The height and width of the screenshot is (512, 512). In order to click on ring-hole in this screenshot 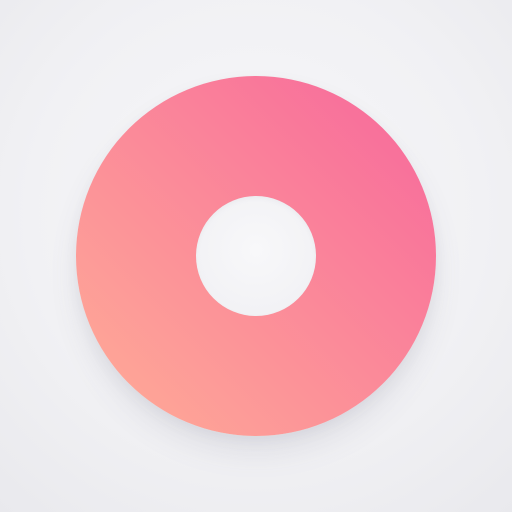, I will do `click(256, 256)`.